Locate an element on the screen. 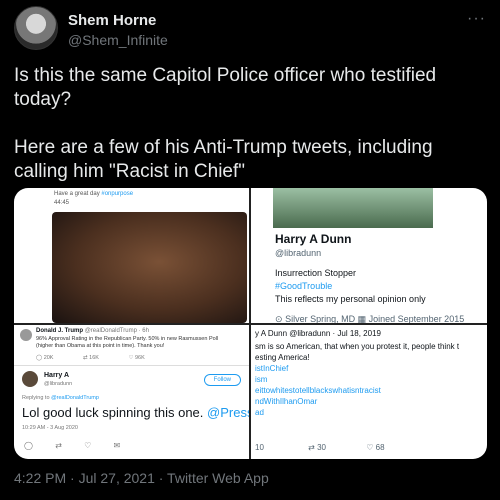 The image size is (500, 500). avatar is located at coordinates (36, 28).